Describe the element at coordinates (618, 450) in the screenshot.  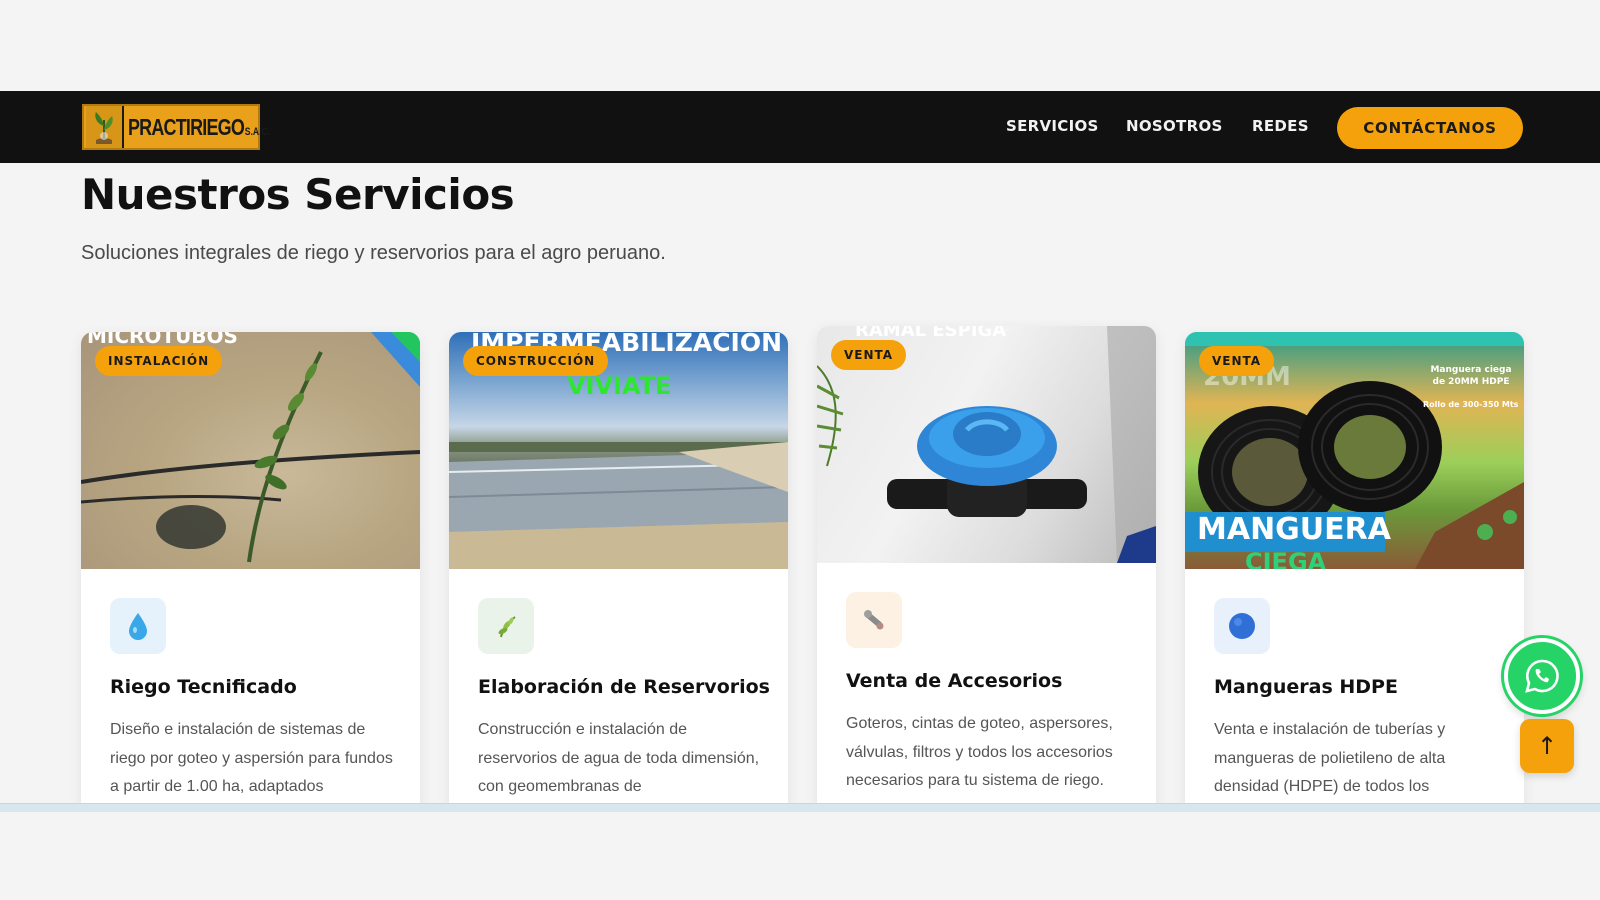
I see `card-image-impermeabilizacion: IMPERMEABILIZACION VIVIATE CONSTRUCCIÓN` at that location.